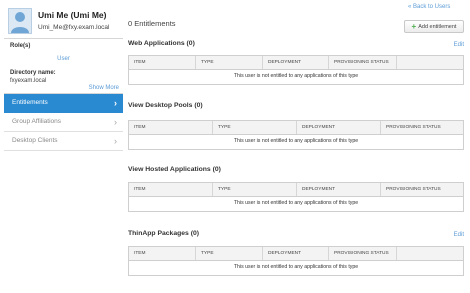 The height and width of the screenshot is (293, 470). What do you see at coordinates (72, 15) in the screenshot?
I see `user-display-name: Umi Me (Umi Me)` at bounding box center [72, 15].